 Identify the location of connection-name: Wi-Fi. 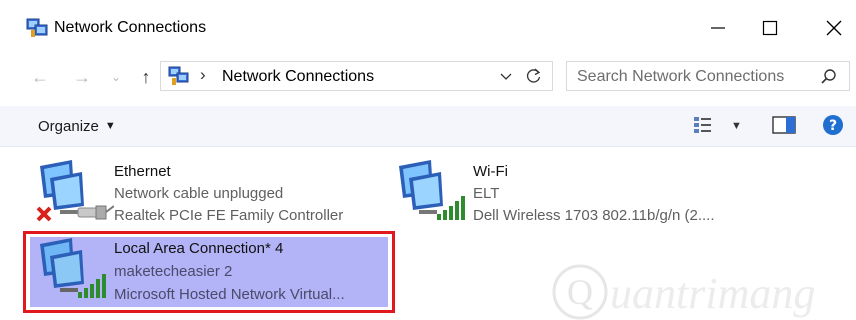
(490, 171).